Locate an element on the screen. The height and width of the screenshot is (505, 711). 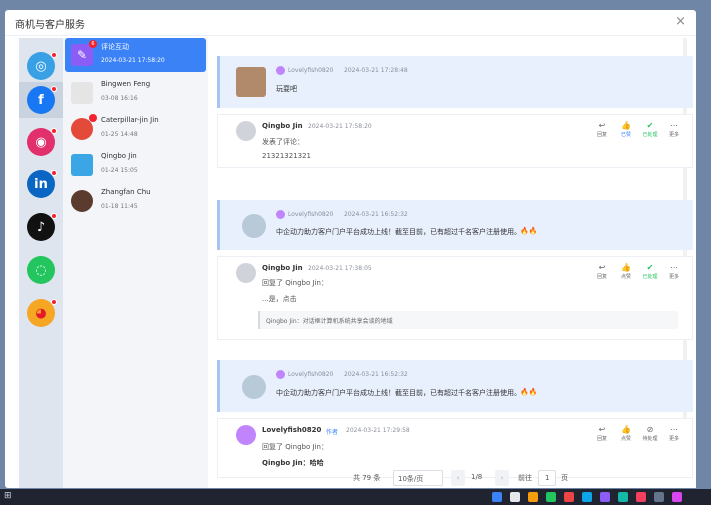
conversation-item: Bingwen Feng 03-08 16:16 is located at coordinates (135, 93).